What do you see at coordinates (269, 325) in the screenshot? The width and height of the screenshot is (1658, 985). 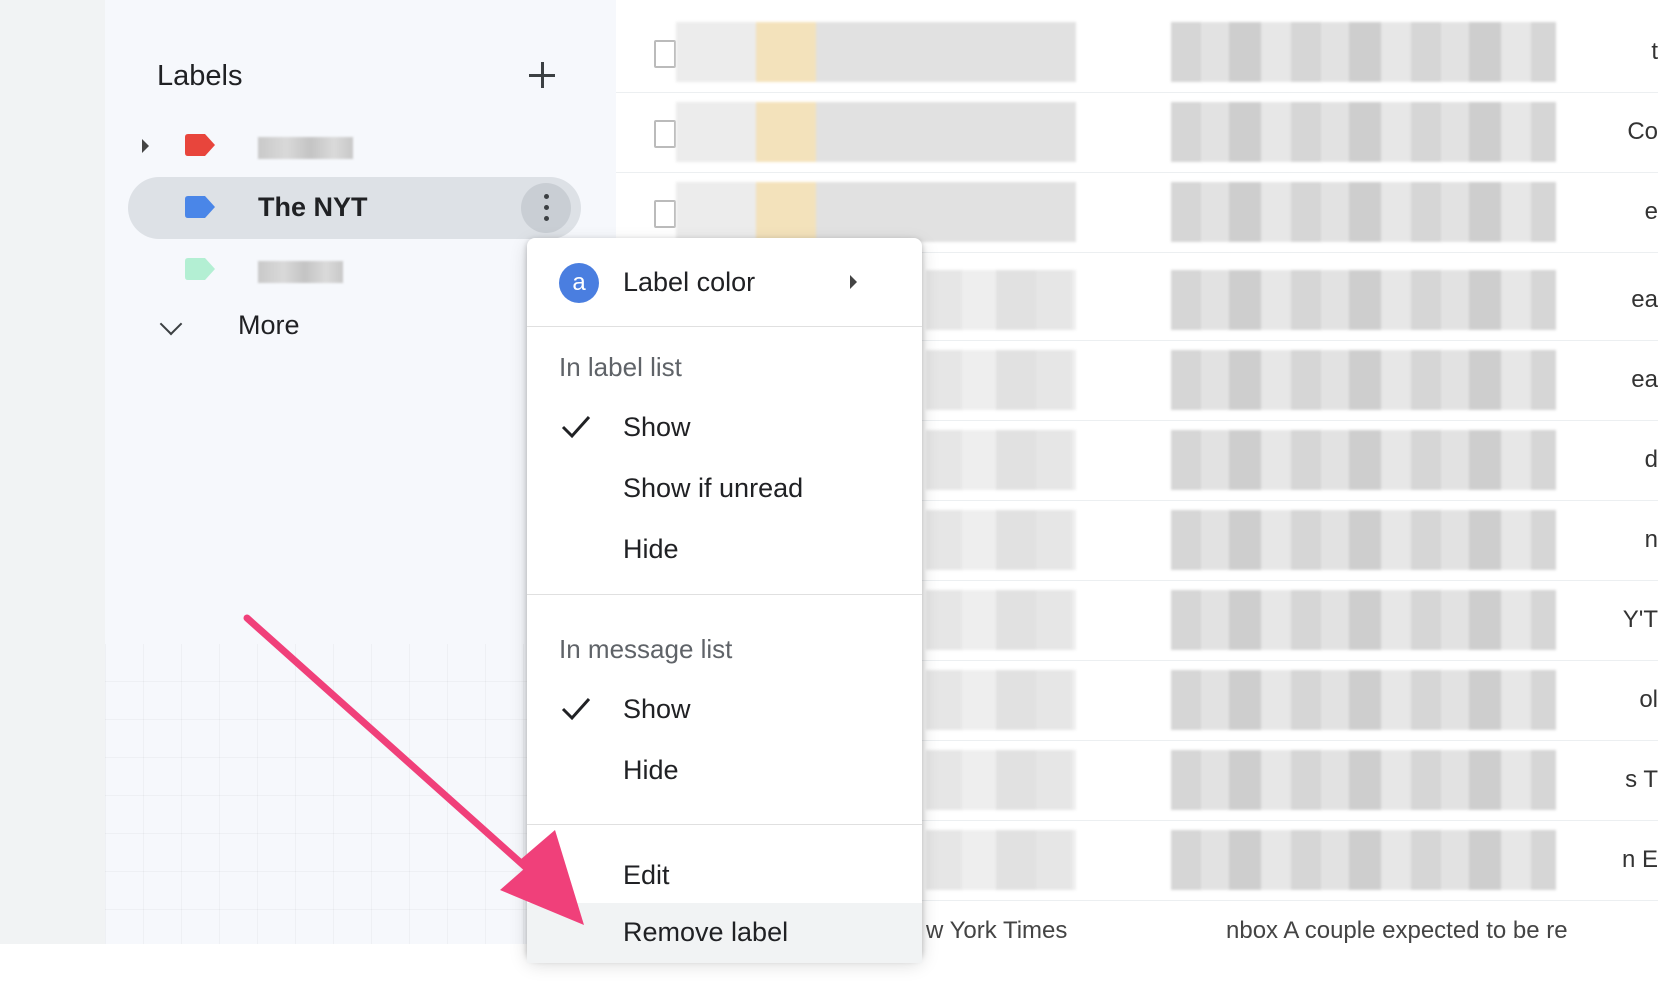 I see `more-label: More` at bounding box center [269, 325].